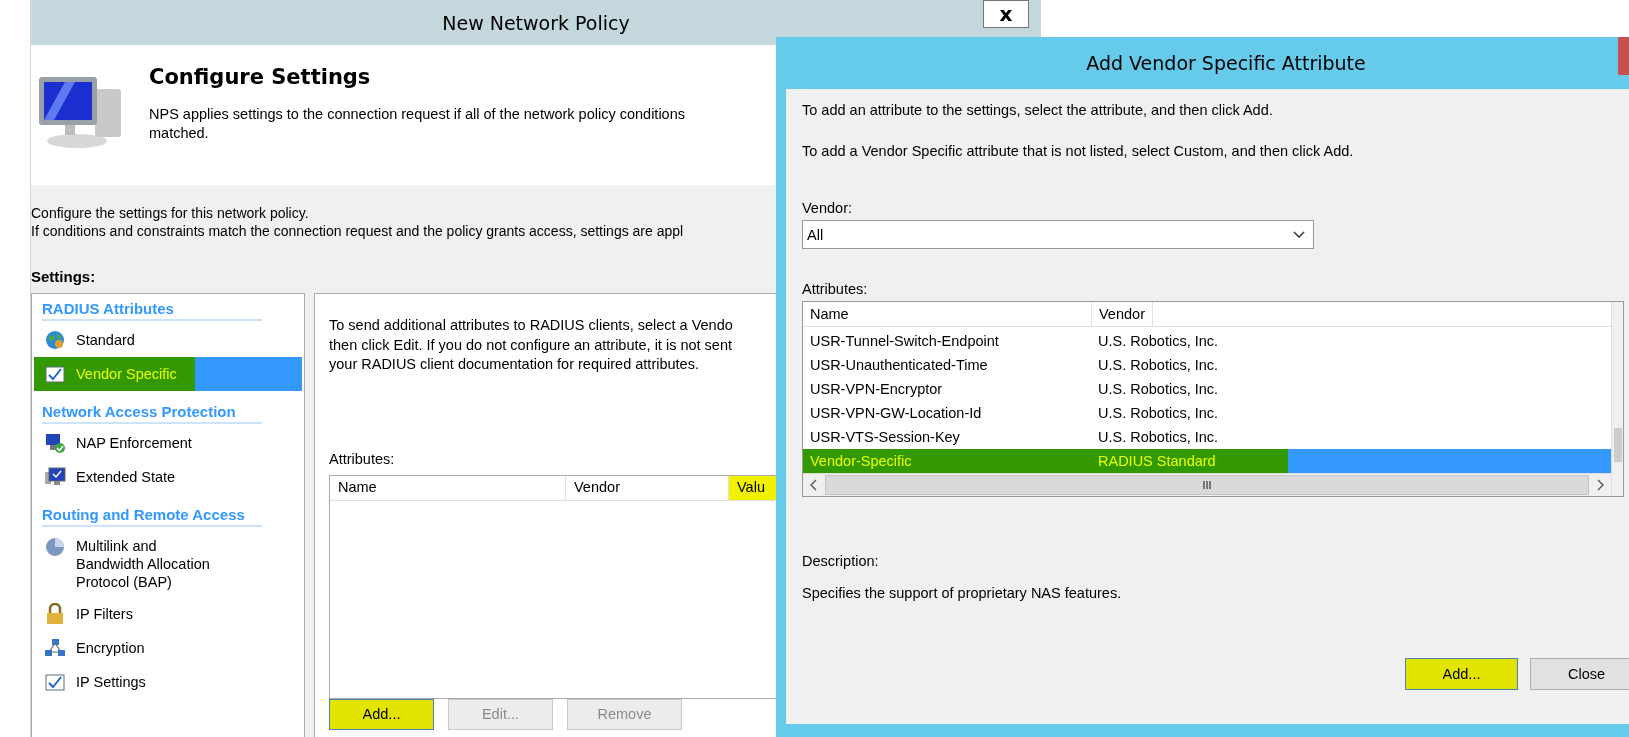 Image resolution: width=1629 pixels, height=737 pixels. What do you see at coordinates (885, 437) in the screenshot?
I see `table-cell-text: USR-VTS-Session-Key` at bounding box center [885, 437].